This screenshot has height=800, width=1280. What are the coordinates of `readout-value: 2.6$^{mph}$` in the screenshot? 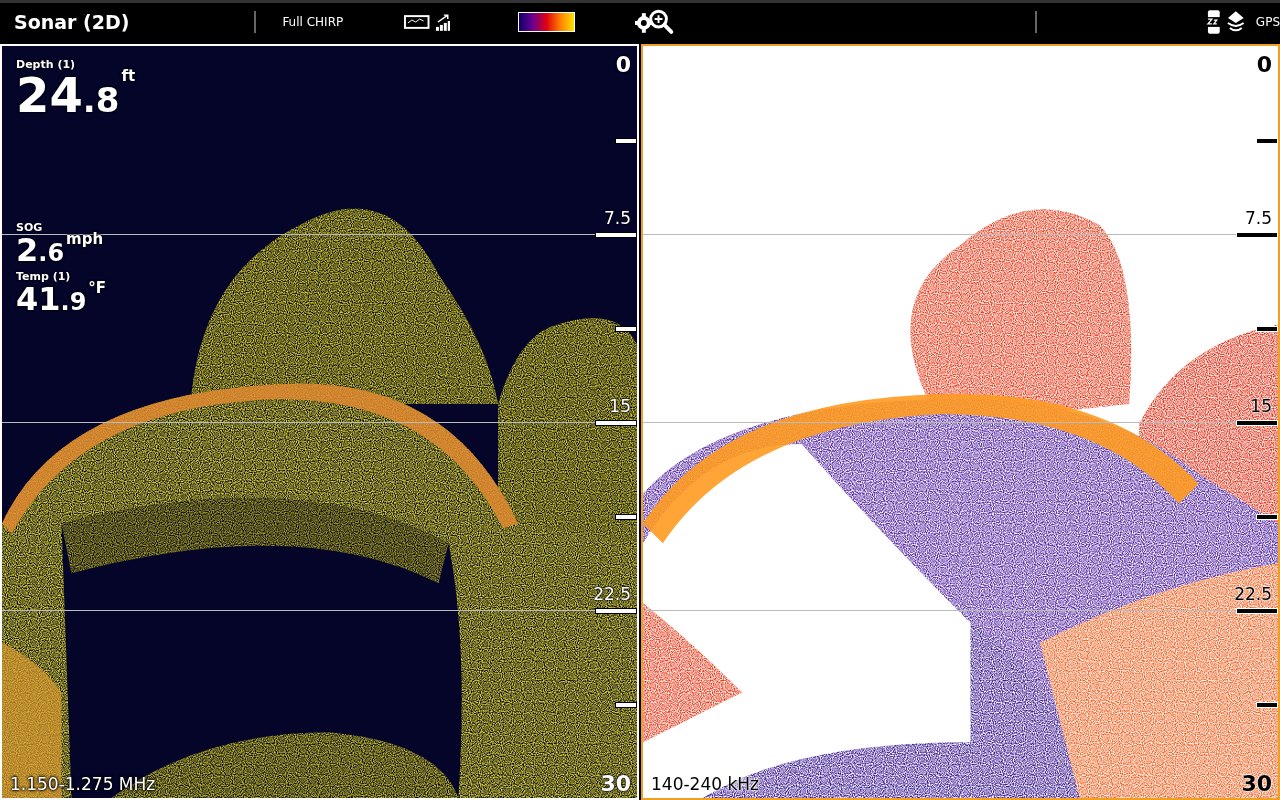 It's located at (60, 250).